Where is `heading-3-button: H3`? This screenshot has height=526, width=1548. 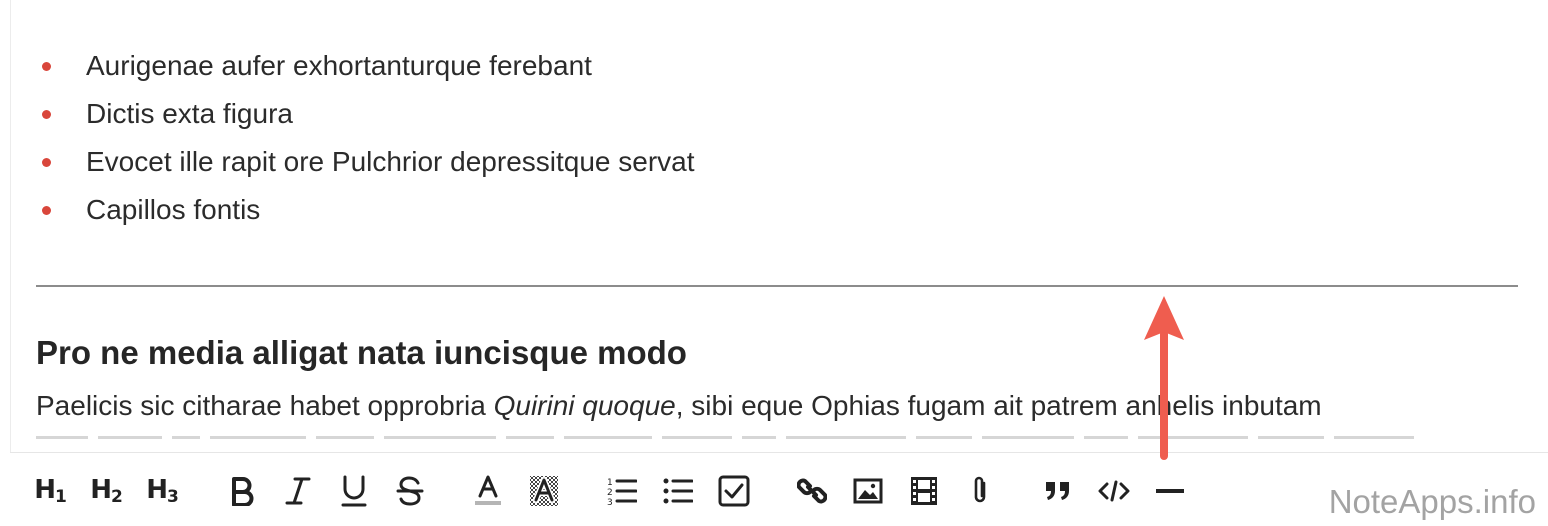
heading-3-button: H3 is located at coordinates (162, 491).